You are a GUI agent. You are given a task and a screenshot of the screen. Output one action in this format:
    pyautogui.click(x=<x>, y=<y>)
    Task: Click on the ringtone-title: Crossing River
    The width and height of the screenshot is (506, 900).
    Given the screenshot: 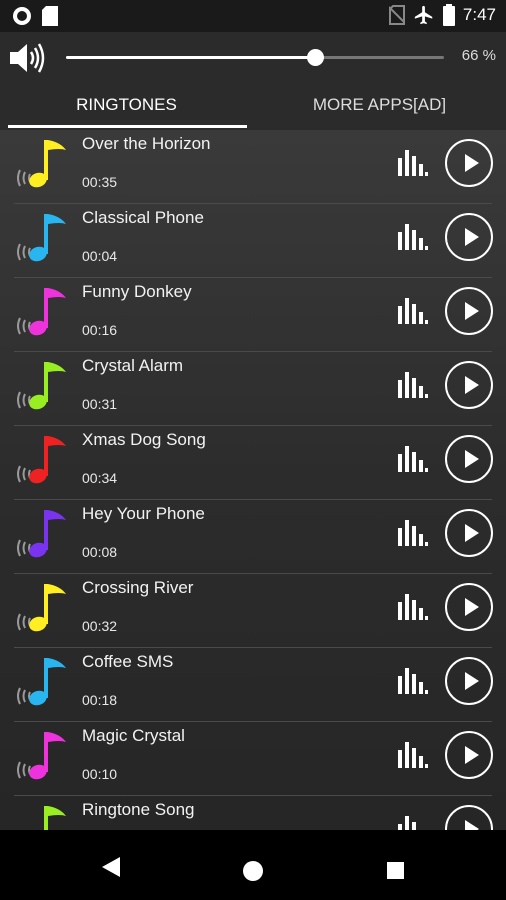 What is the action you would take?
    pyautogui.click(x=138, y=587)
    